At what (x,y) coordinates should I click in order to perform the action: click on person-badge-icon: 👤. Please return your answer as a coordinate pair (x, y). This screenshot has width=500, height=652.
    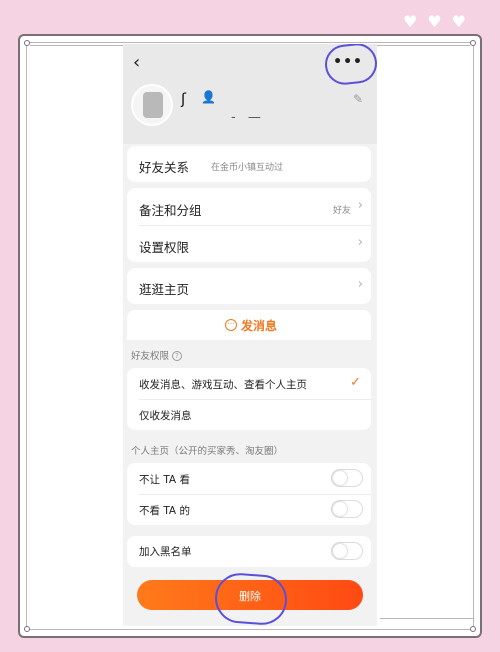
    Looking at the image, I should click on (208, 97).